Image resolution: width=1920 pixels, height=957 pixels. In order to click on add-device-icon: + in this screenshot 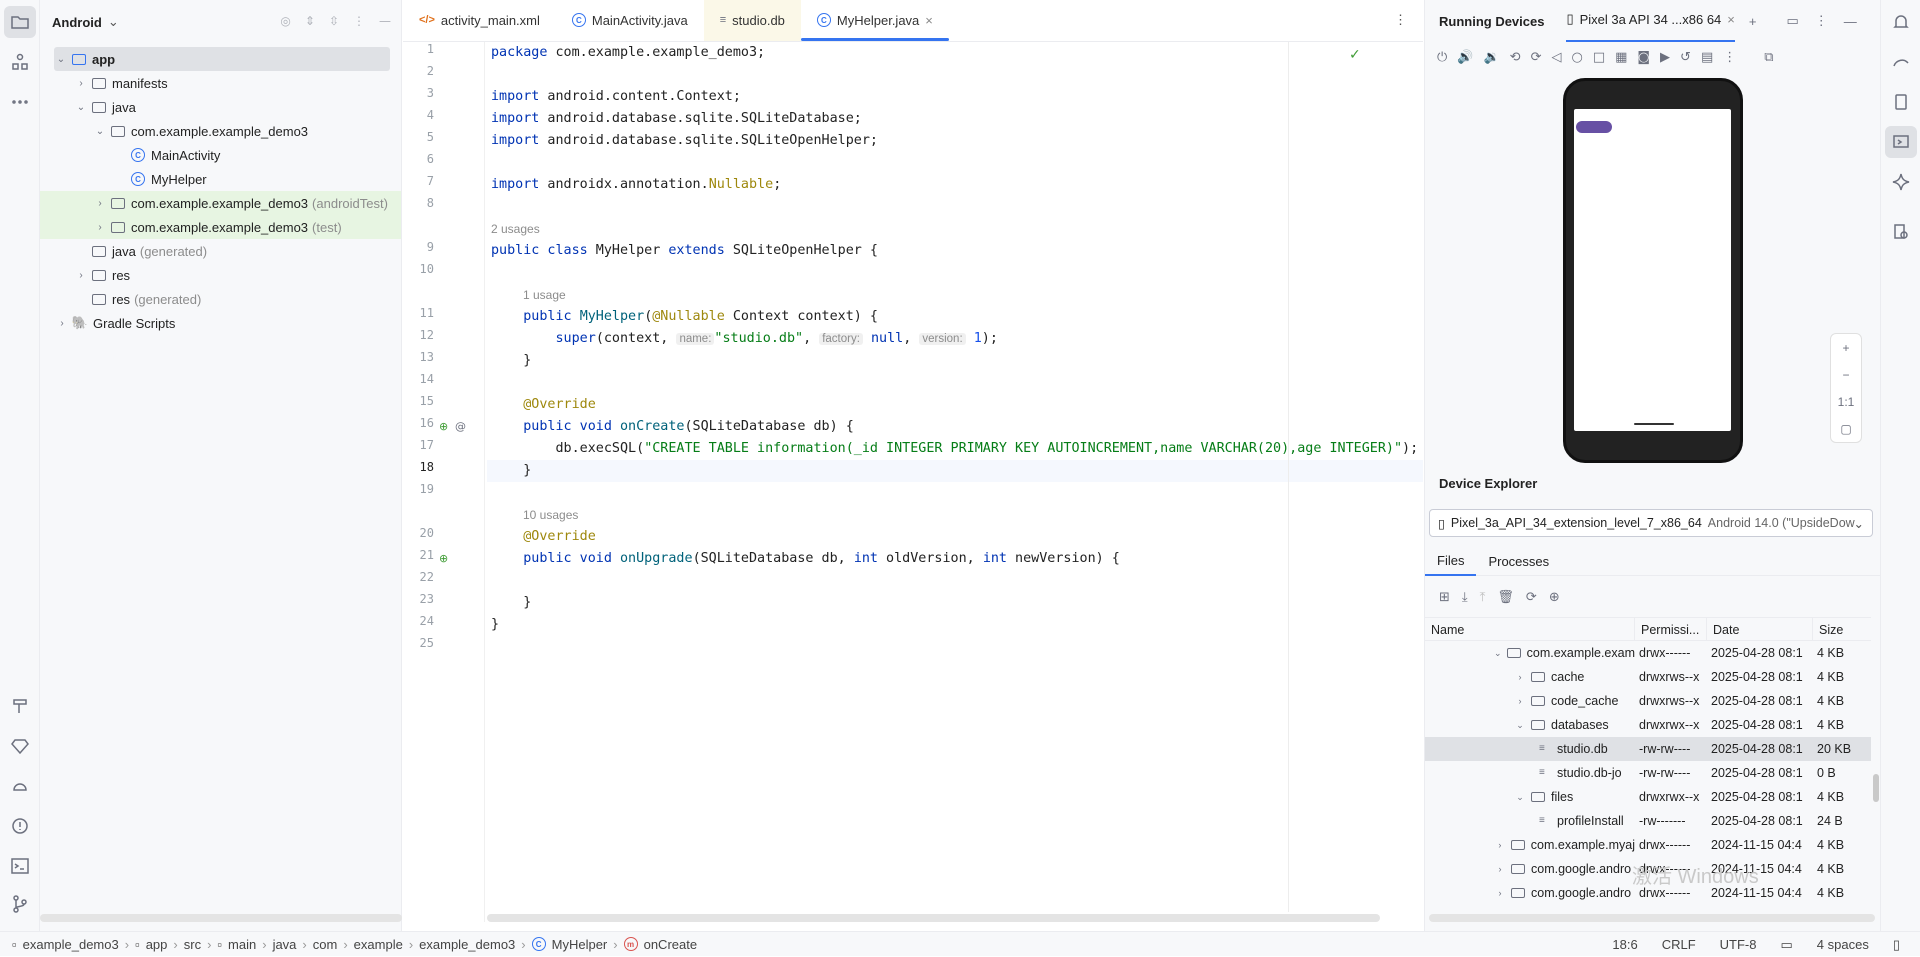, I will do `click(1753, 21)`.